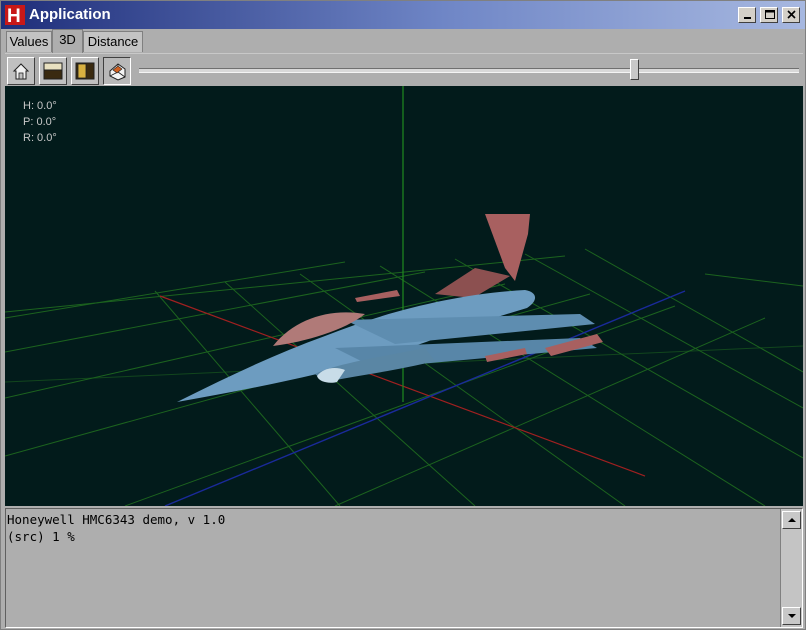  I want to click on scroll-down-button, so click(791, 616).